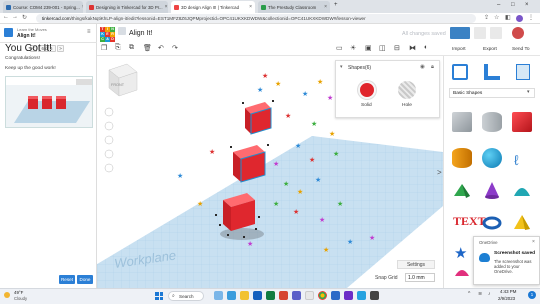 This screenshot has width=540, height=304. Describe the element at coordinates (513, 5) in the screenshot. I see `maximize-icon: □` at that location.